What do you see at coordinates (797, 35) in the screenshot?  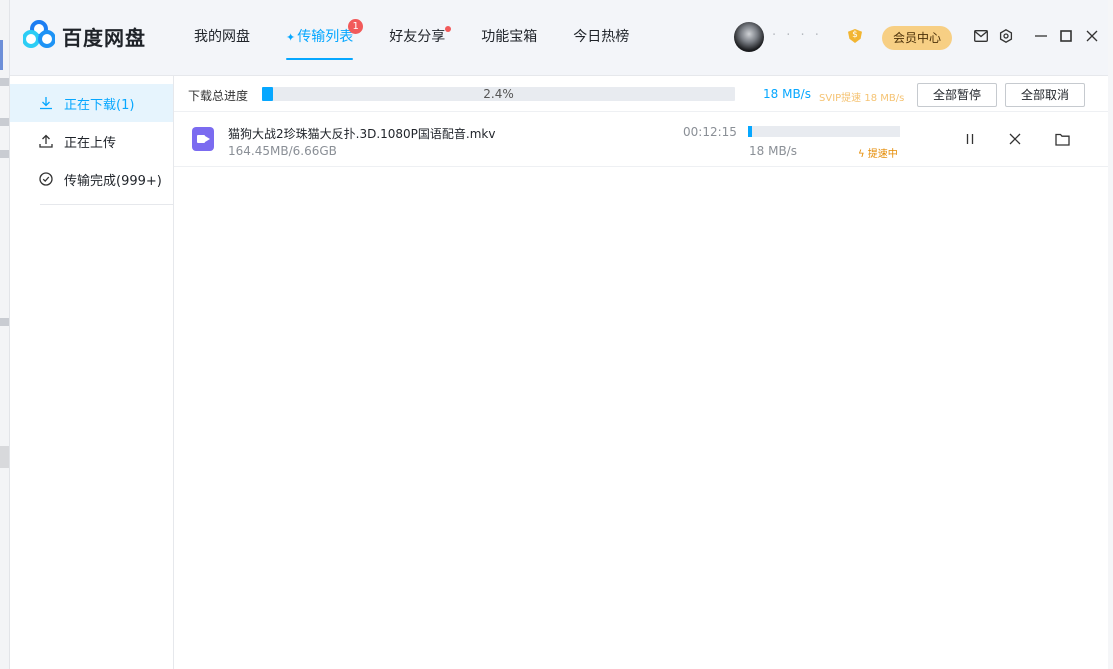 I see `username: · · · ·` at bounding box center [797, 35].